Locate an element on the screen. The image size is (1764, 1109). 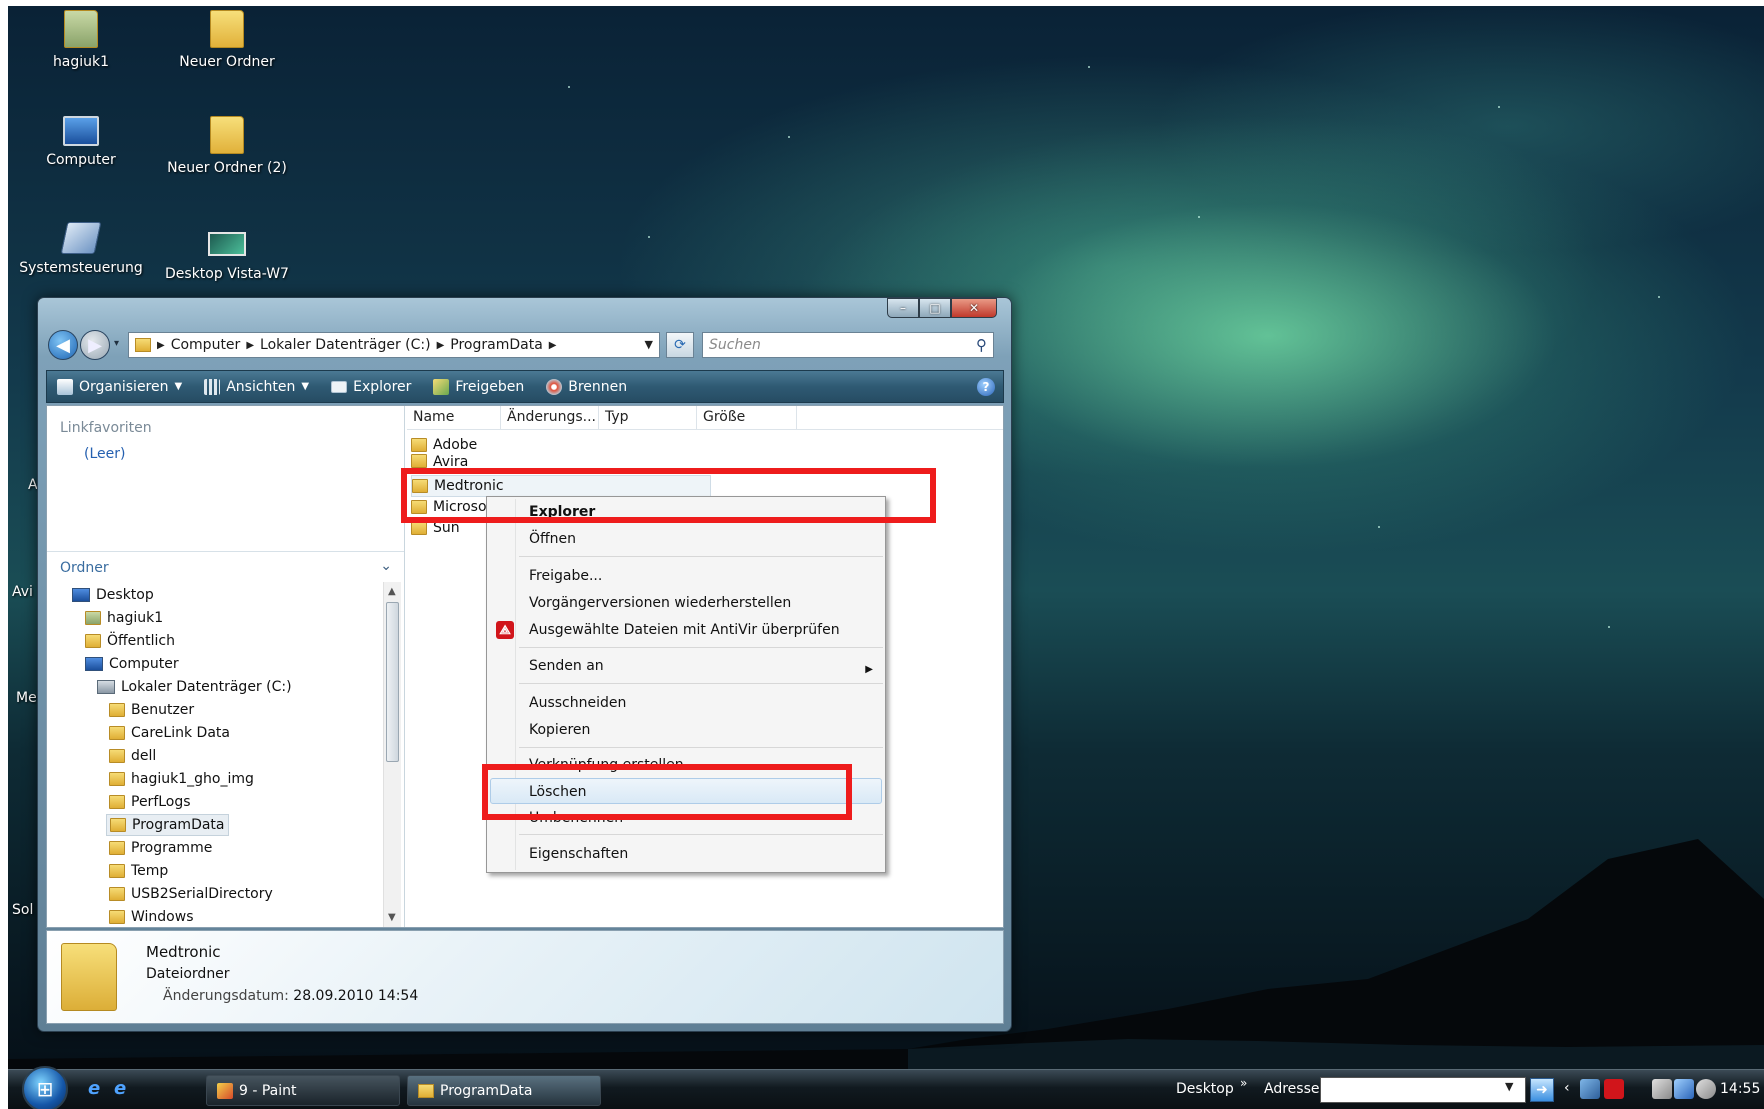
column-headers: Name Änderungs... Typ Größe is located at coordinates (705, 418).